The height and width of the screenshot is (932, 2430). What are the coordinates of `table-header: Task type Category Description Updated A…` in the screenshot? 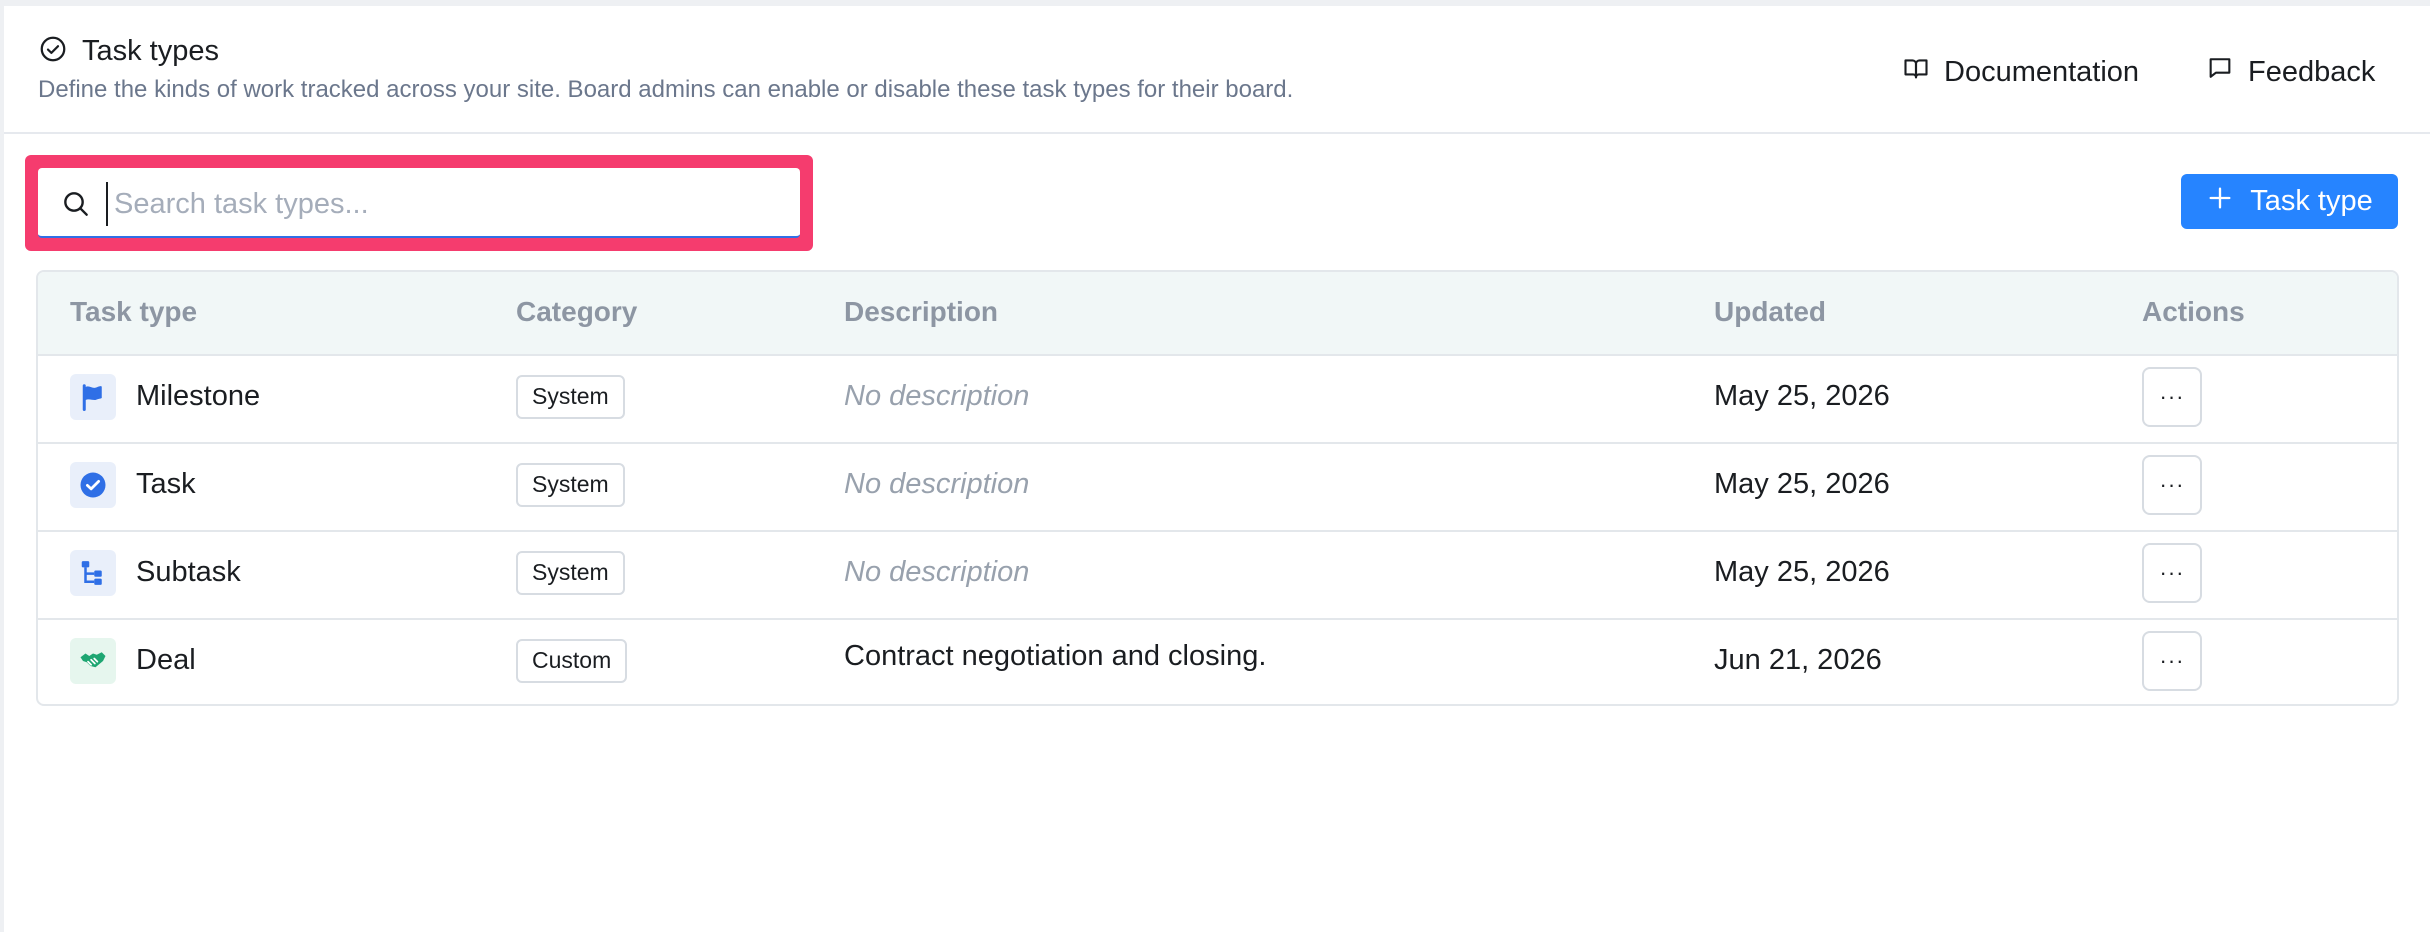 It's located at (1217, 314).